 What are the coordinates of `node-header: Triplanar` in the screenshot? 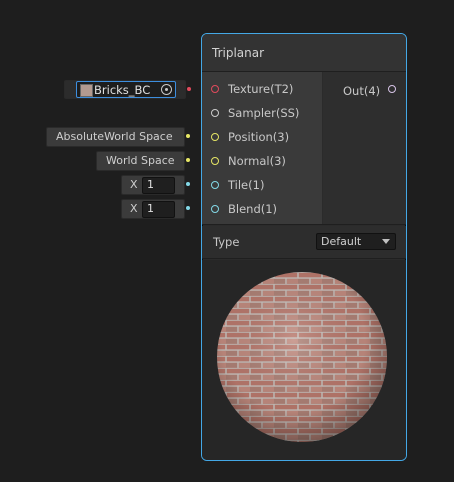 It's located at (304, 52).